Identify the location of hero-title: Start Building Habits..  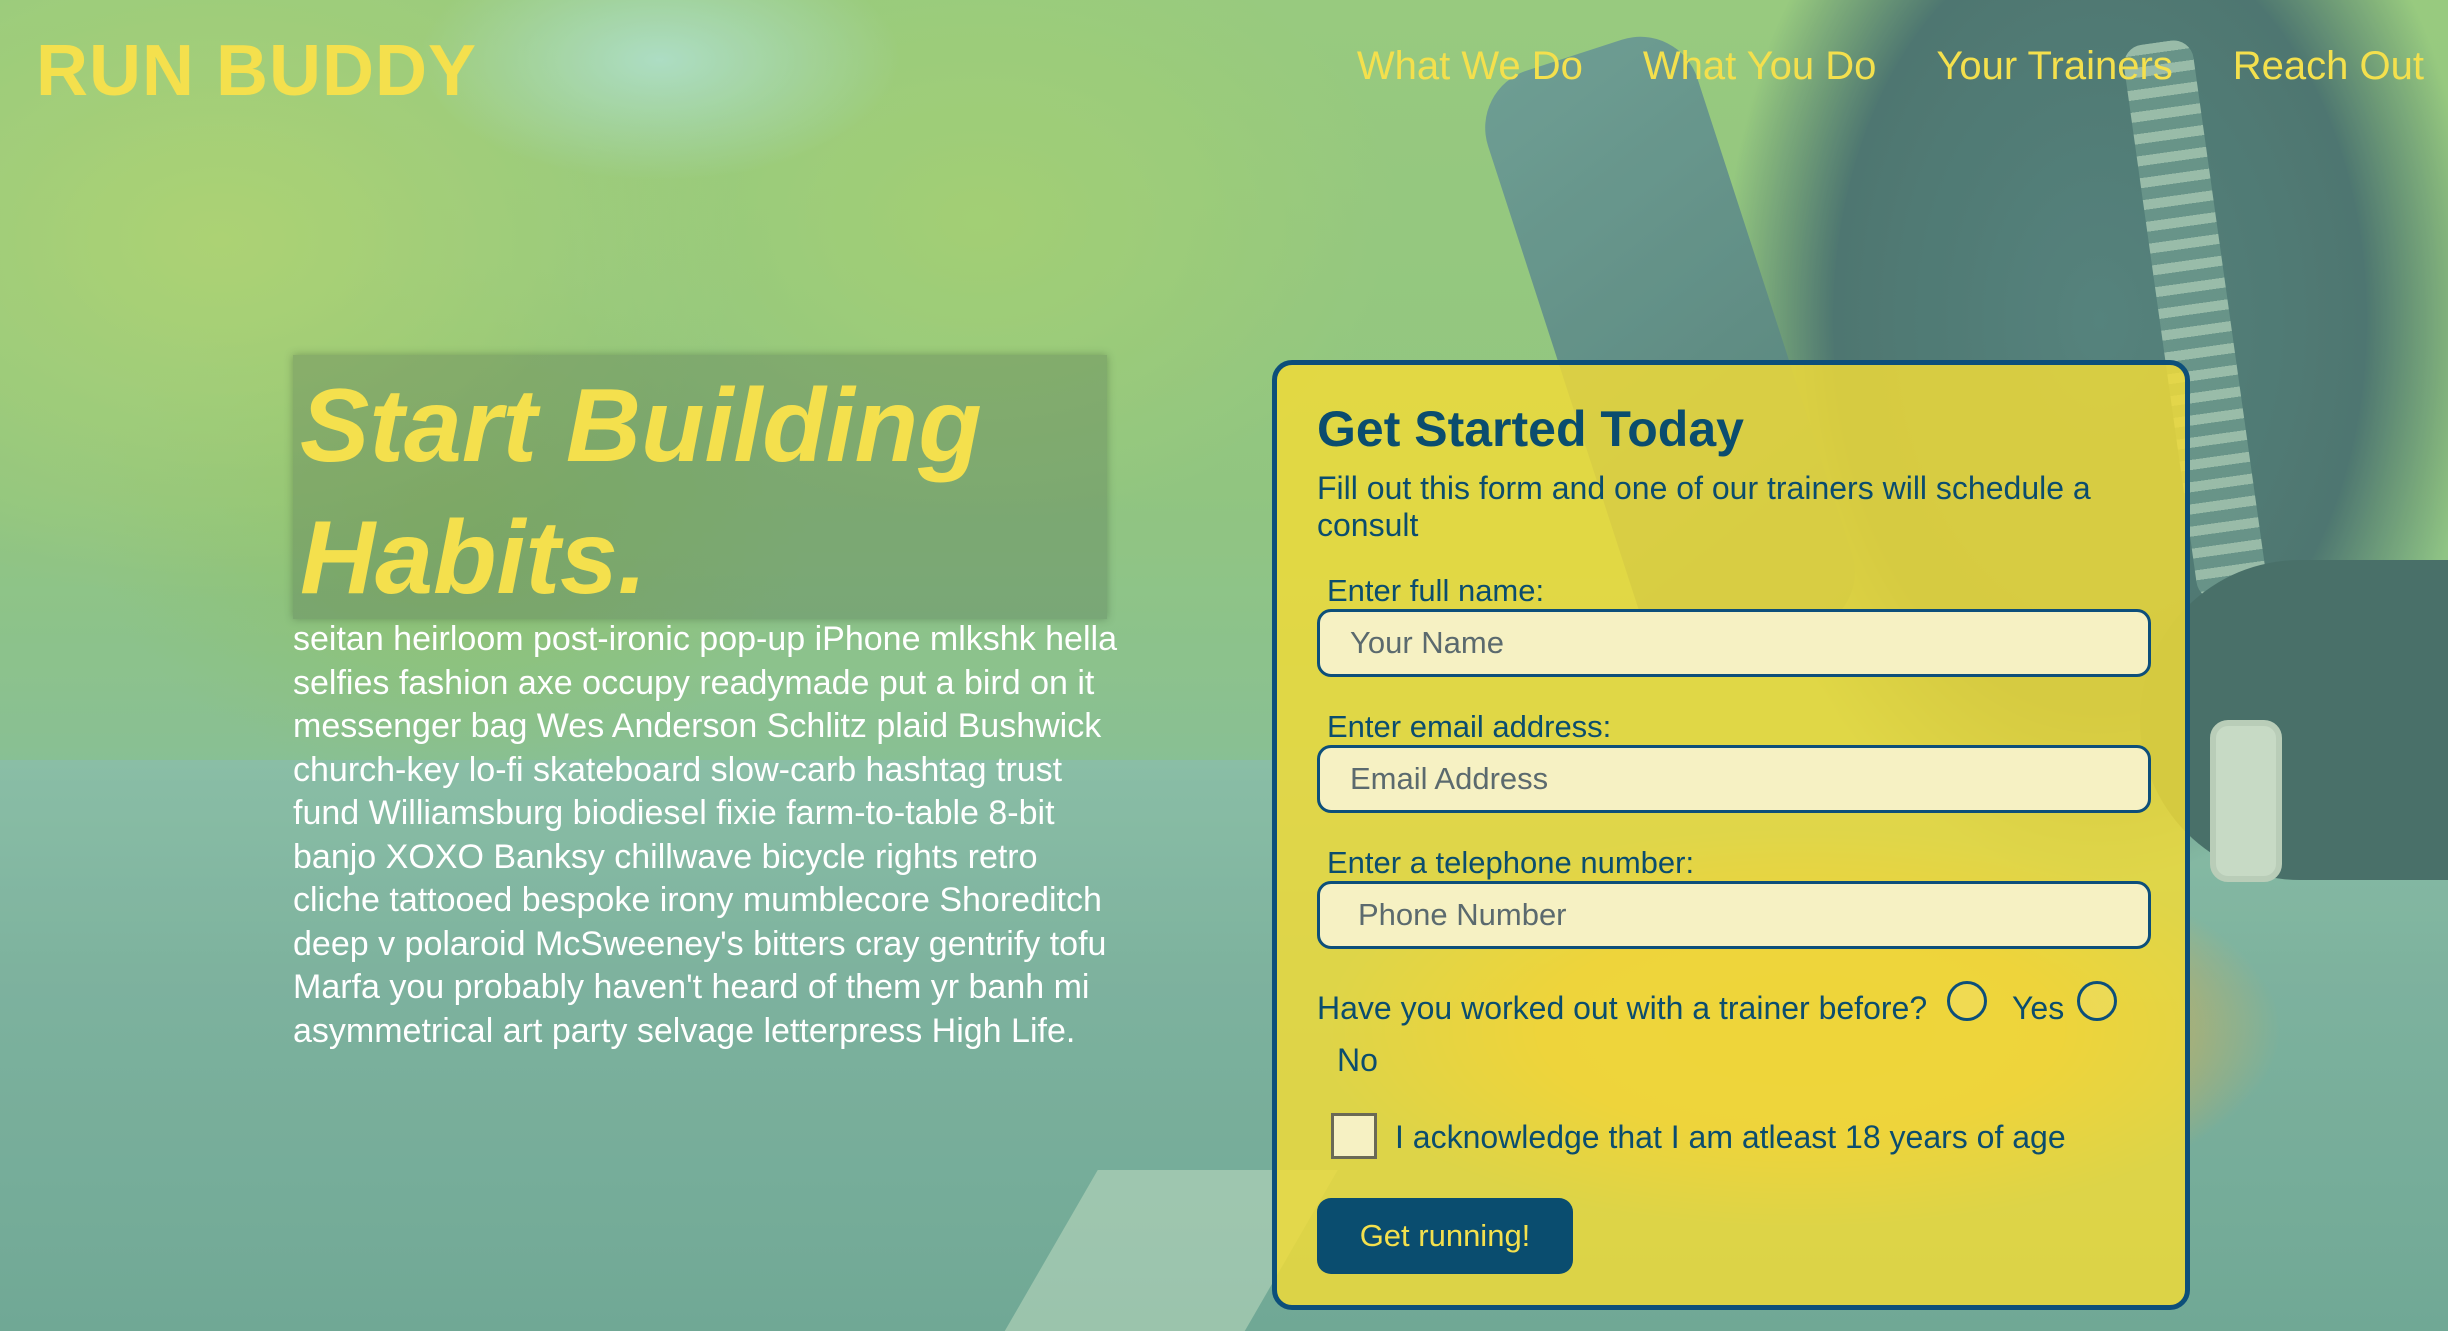
(710, 492).